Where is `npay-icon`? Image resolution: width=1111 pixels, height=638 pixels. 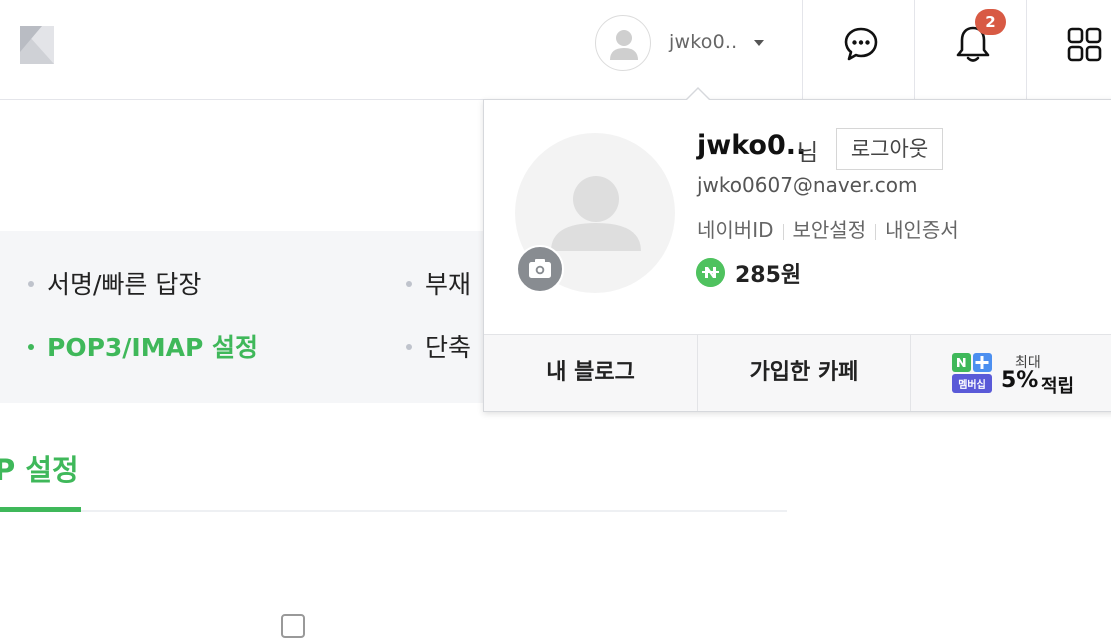 npay-icon is located at coordinates (710, 272).